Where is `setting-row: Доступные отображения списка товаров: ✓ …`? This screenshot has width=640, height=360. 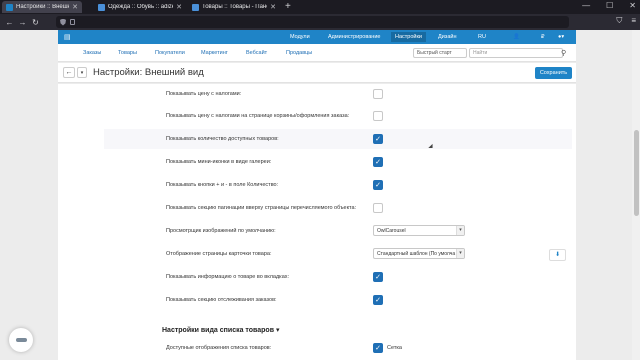
setting-row: Доступные отображения списка товаров: ✓ … is located at coordinates (338, 350).